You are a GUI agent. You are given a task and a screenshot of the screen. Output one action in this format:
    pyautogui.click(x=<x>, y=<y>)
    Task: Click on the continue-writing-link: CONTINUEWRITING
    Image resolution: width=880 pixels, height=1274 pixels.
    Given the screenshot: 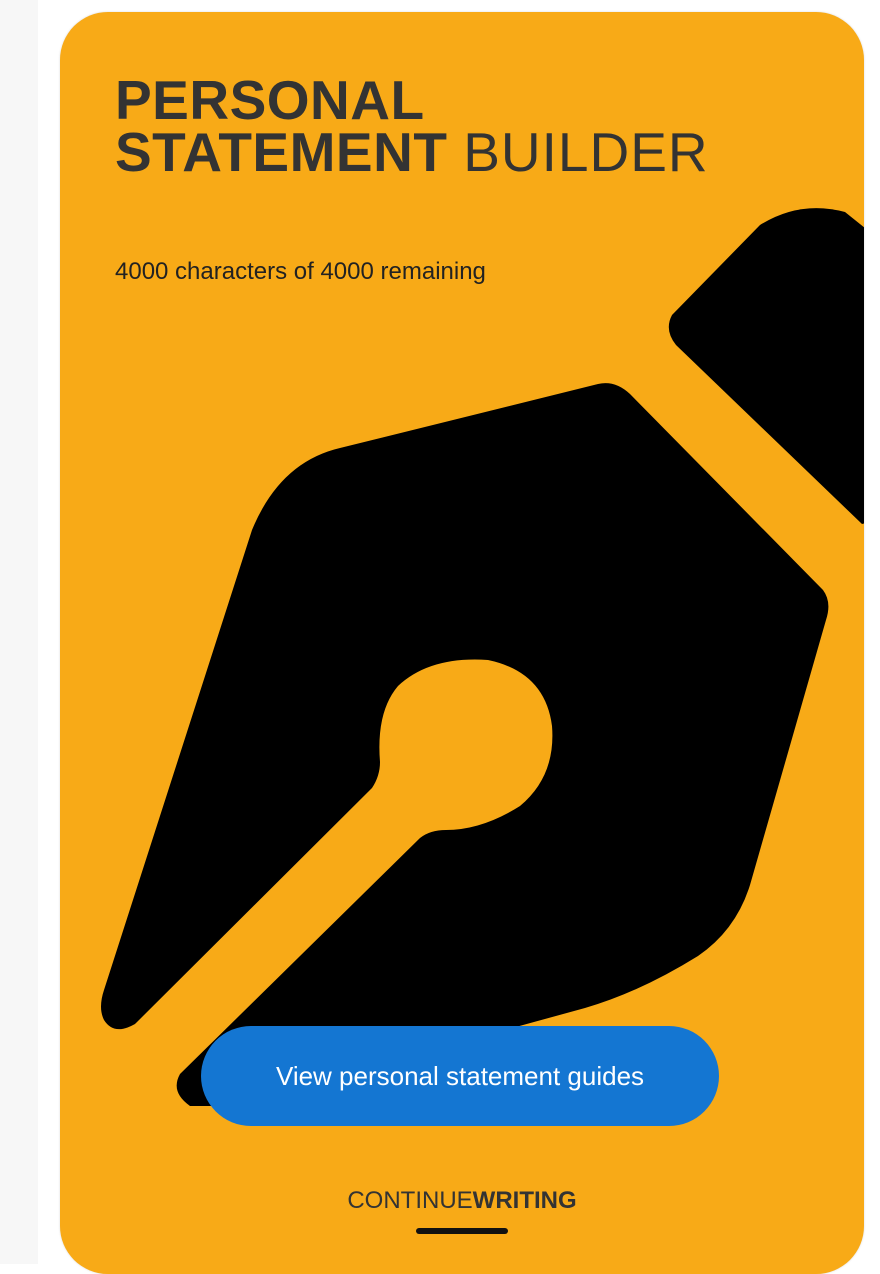 What is the action you would take?
    pyautogui.click(x=462, y=1201)
    